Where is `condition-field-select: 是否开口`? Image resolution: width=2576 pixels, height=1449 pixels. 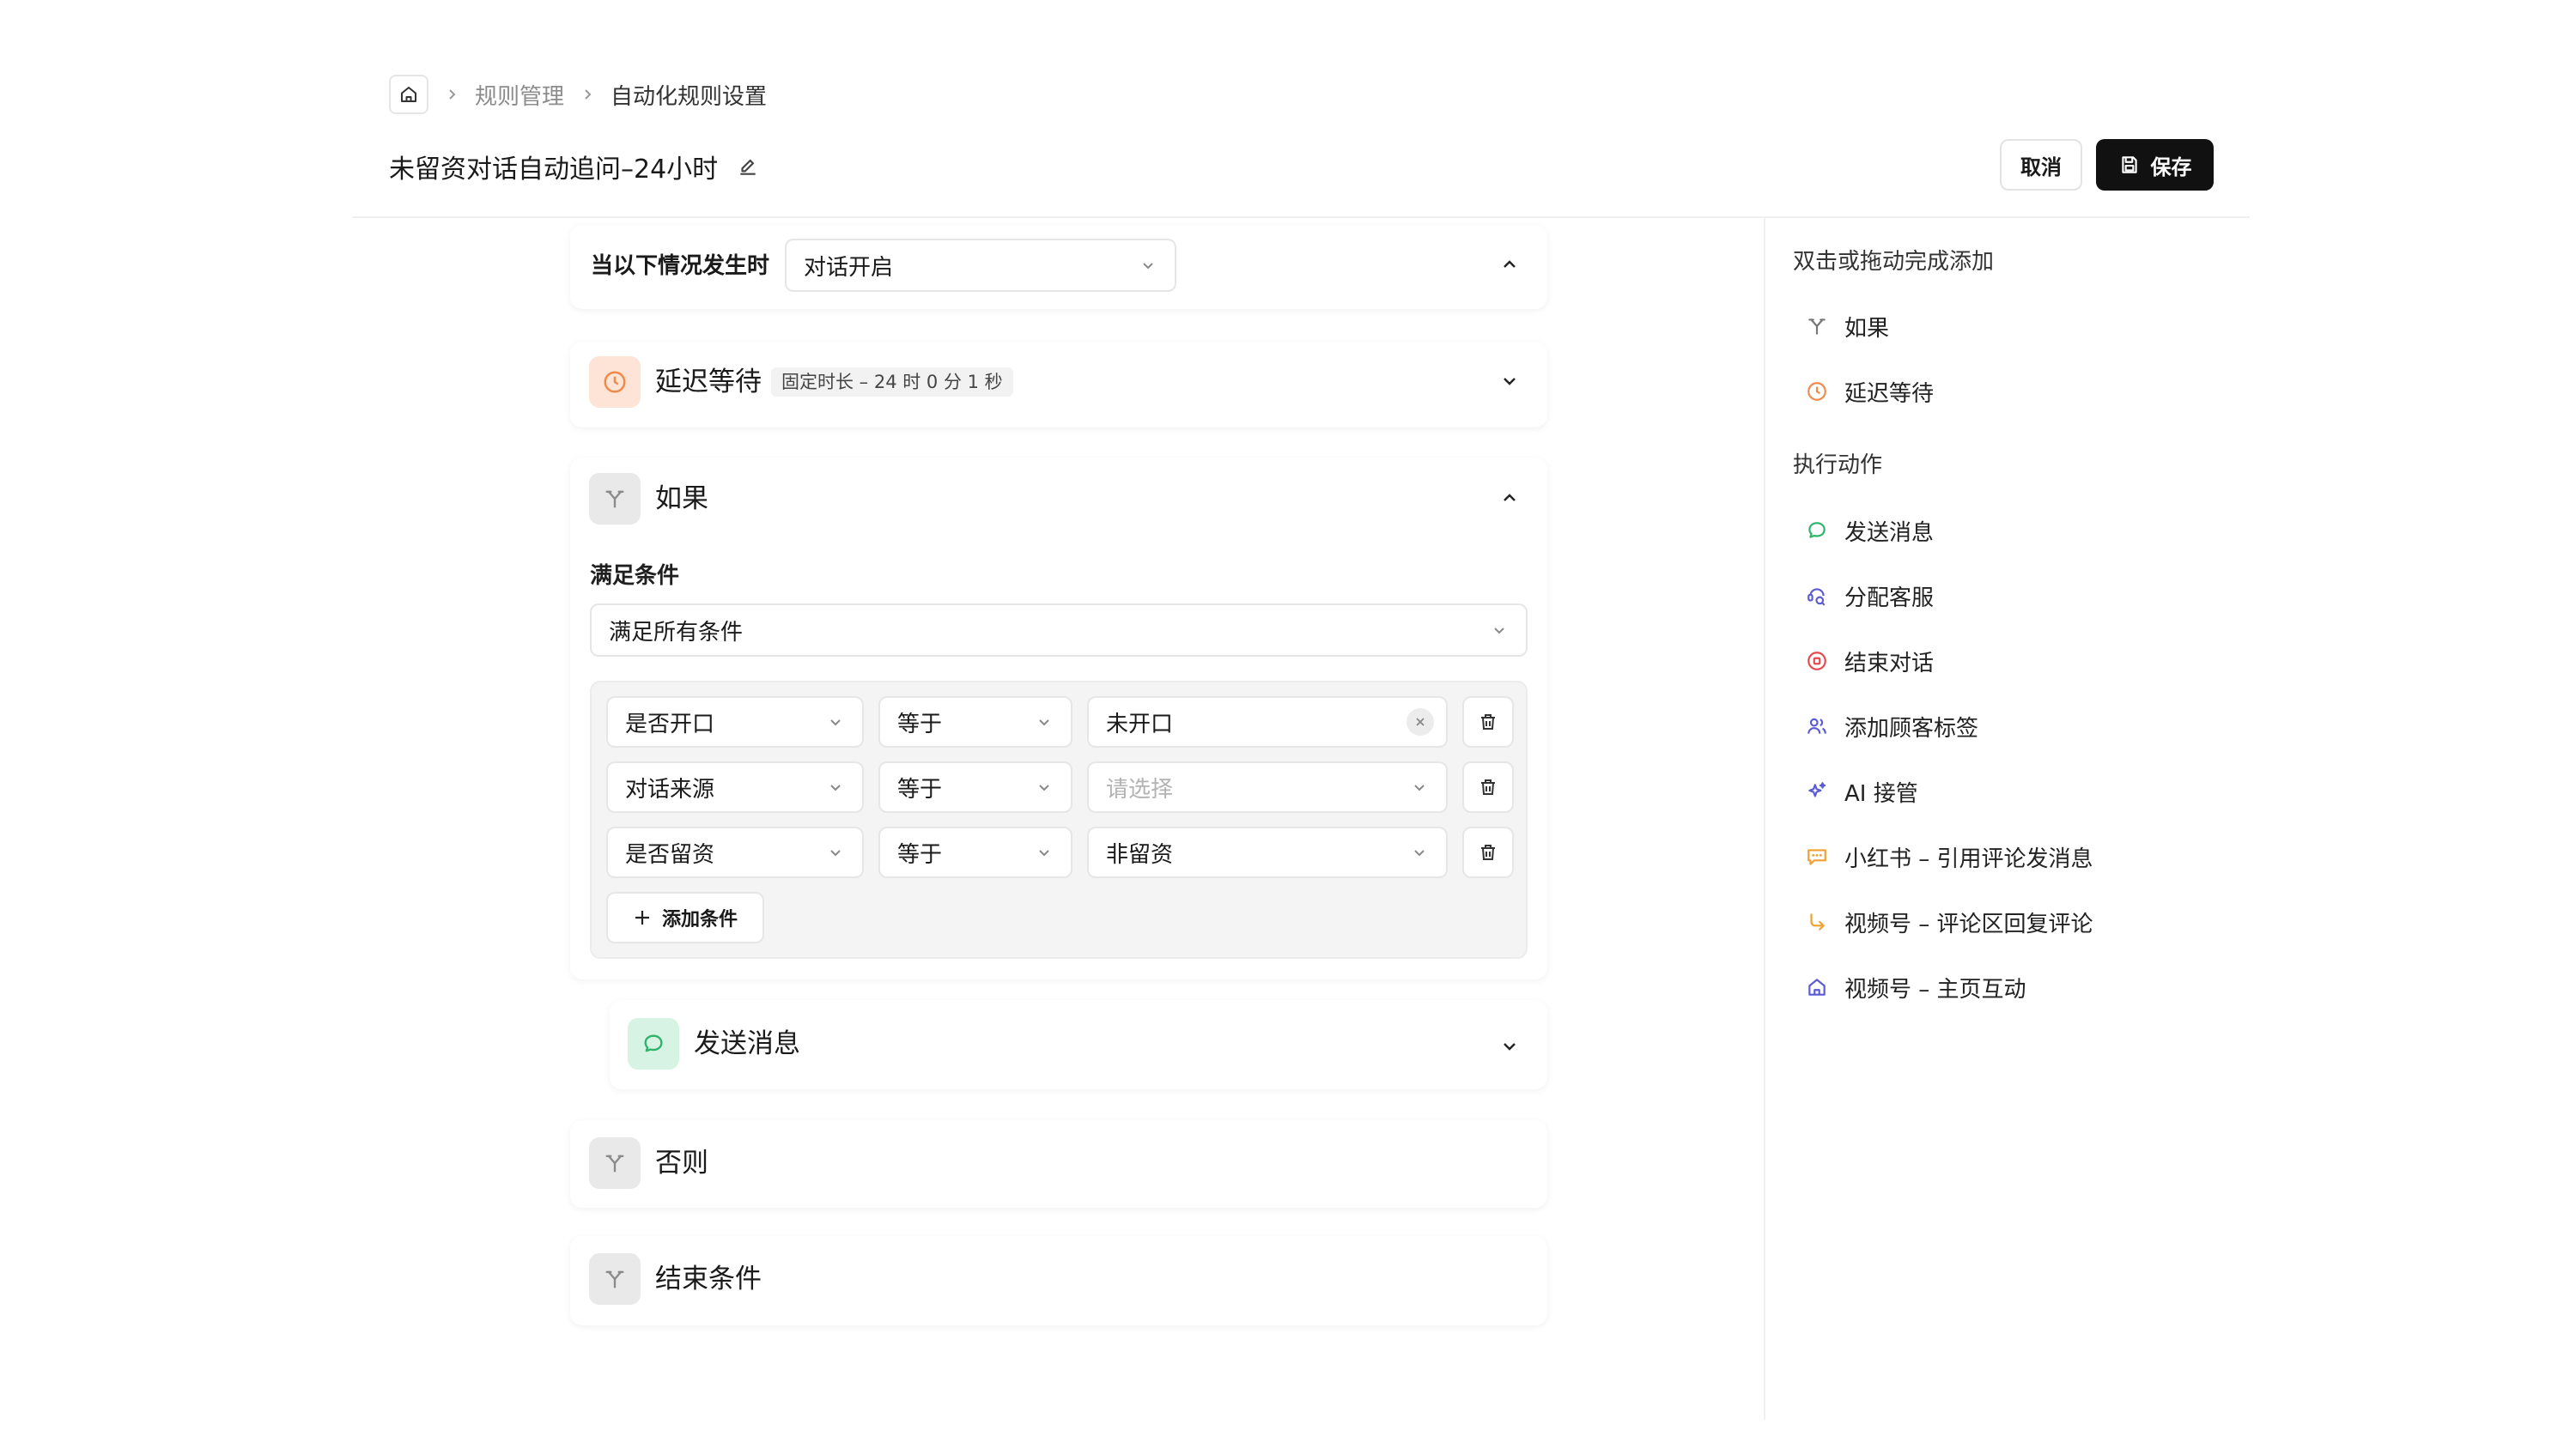 condition-field-select: 是否开口 is located at coordinates (735, 722).